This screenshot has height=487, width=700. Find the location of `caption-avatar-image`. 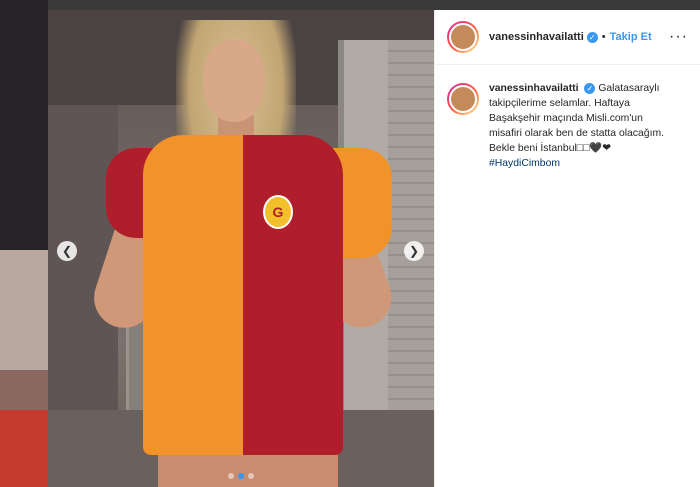

caption-avatar-image is located at coordinates (463, 99).